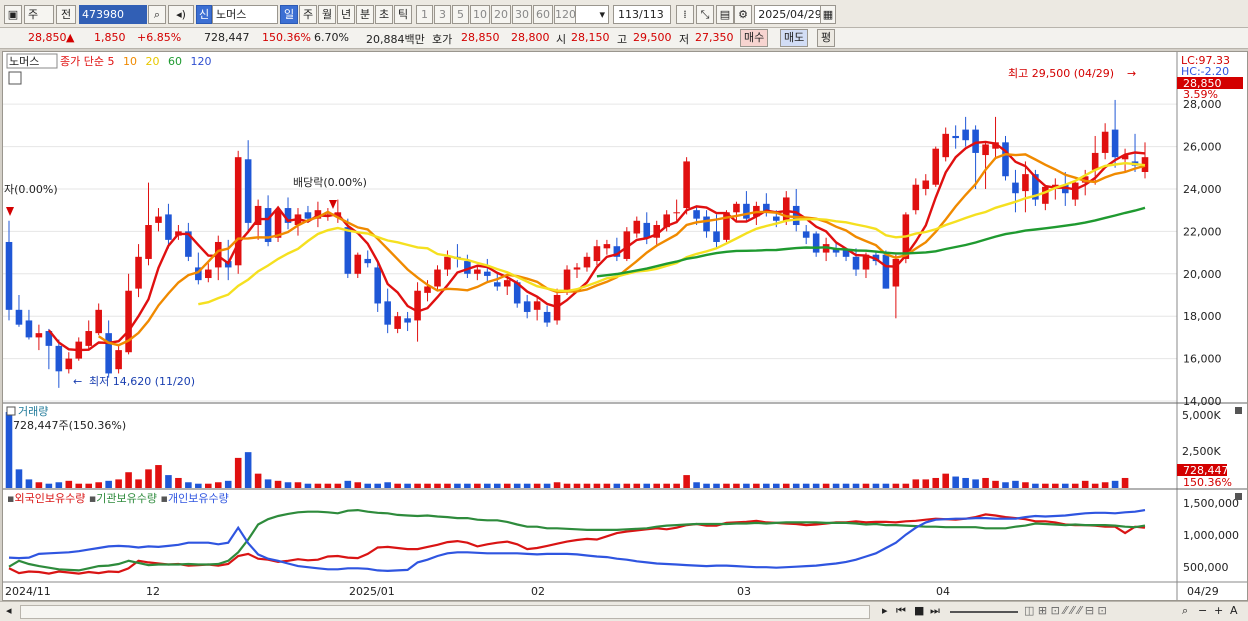  I want to click on zoom-in-icon: +, so click(1218, 610).